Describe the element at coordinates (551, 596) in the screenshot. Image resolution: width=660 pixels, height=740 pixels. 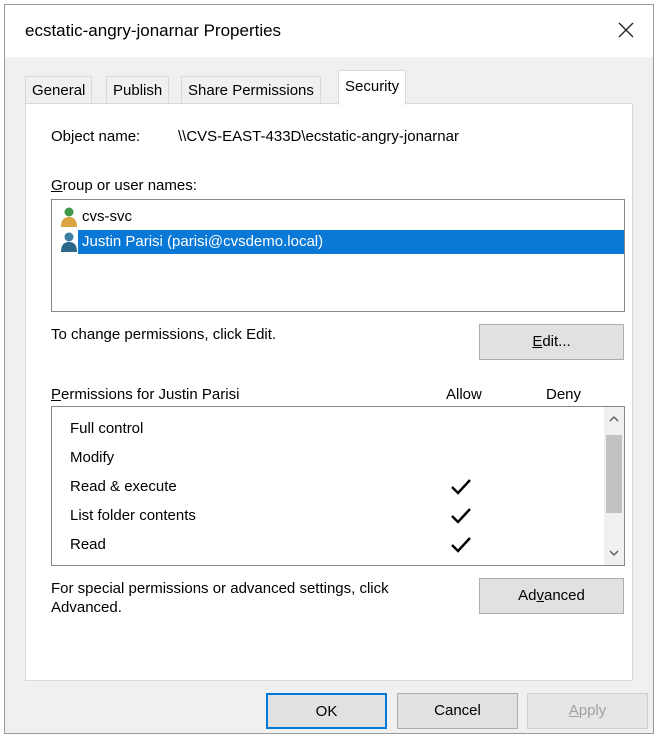
I see `advanced-button: Advanced` at that location.